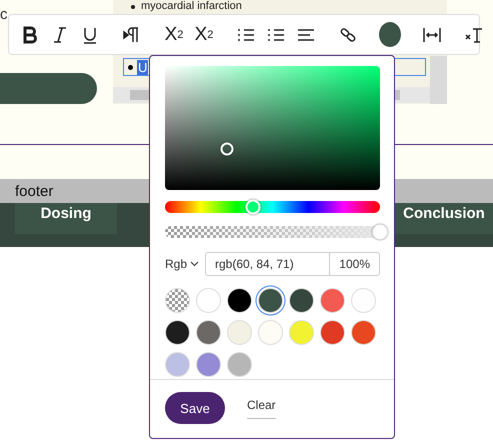 The image size is (493, 440). What do you see at coordinates (177, 300) in the screenshot?
I see `transparent-swatch` at bounding box center [177, 300].